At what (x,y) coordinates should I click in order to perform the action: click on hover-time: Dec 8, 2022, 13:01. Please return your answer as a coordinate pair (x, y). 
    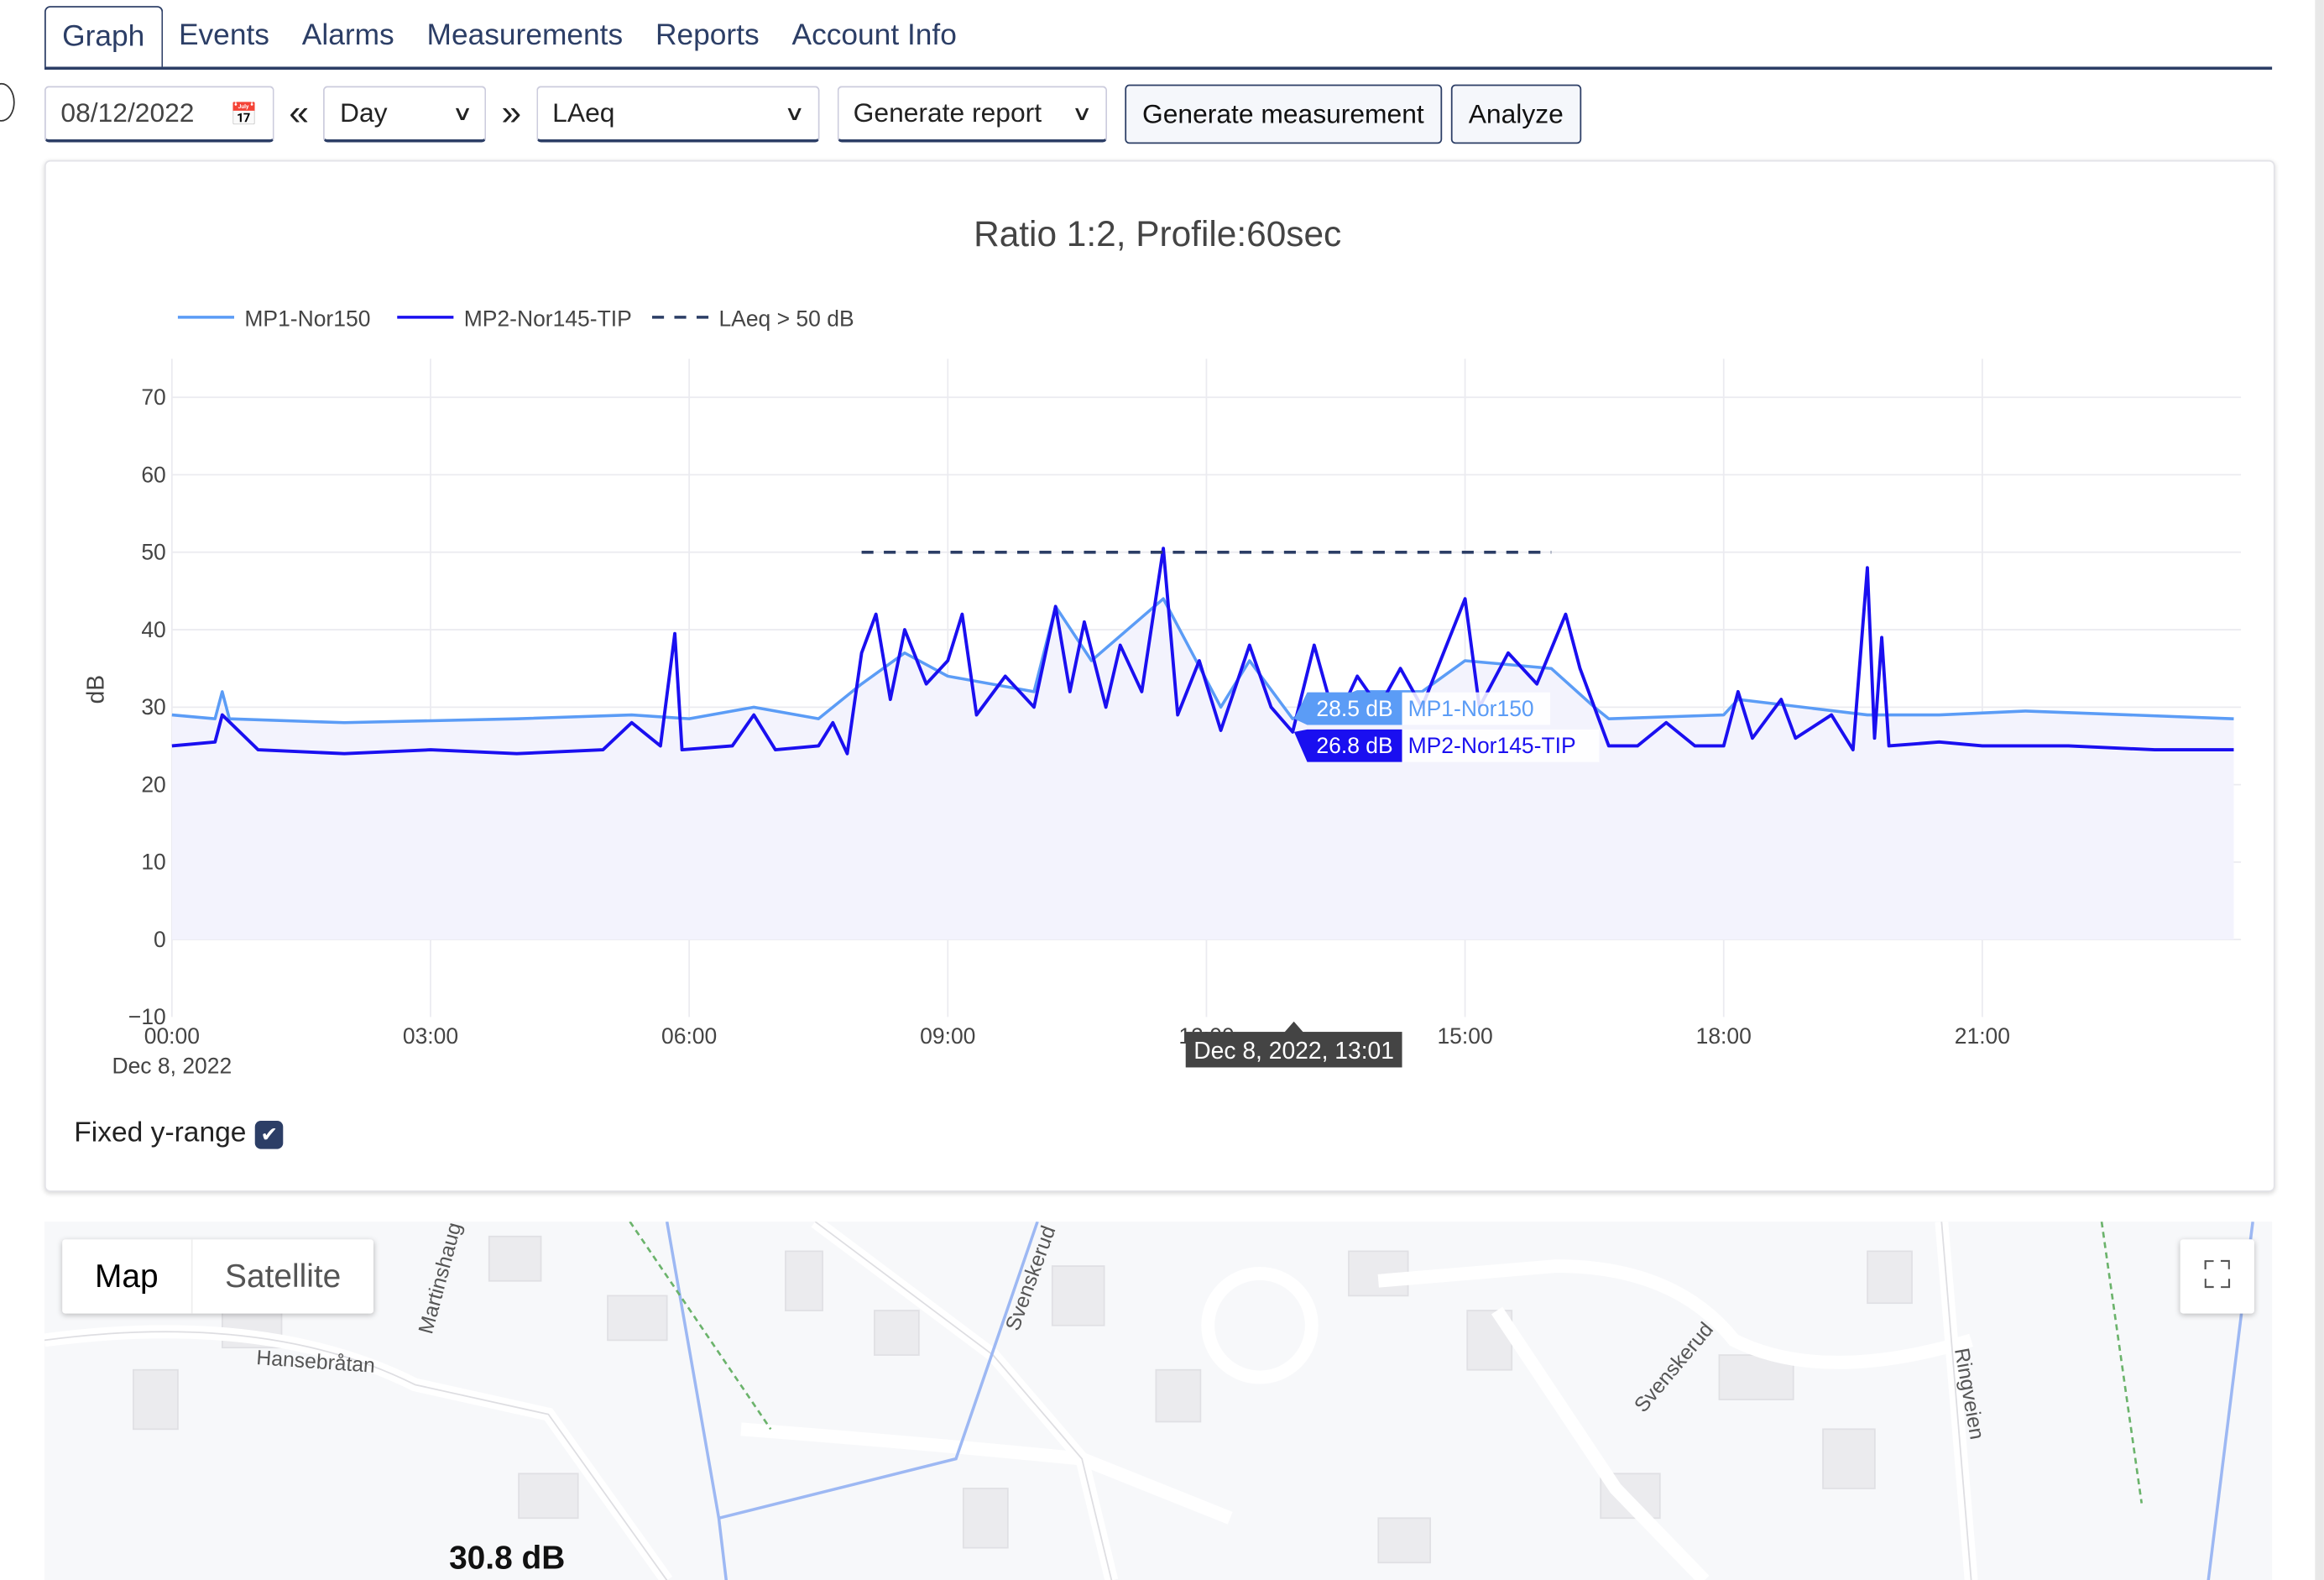
    Looking at the image, I should click on (1294, 1050).